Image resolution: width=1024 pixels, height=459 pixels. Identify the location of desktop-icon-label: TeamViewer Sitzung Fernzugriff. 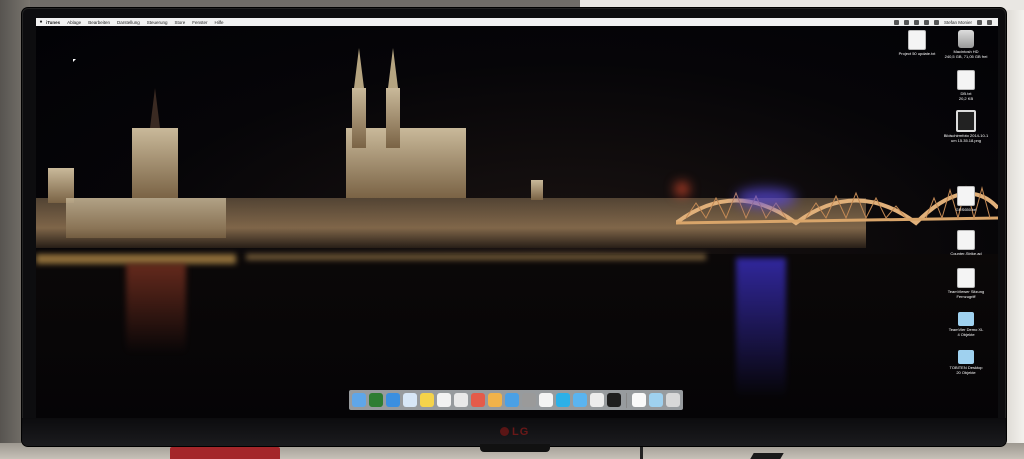
(966, 294).